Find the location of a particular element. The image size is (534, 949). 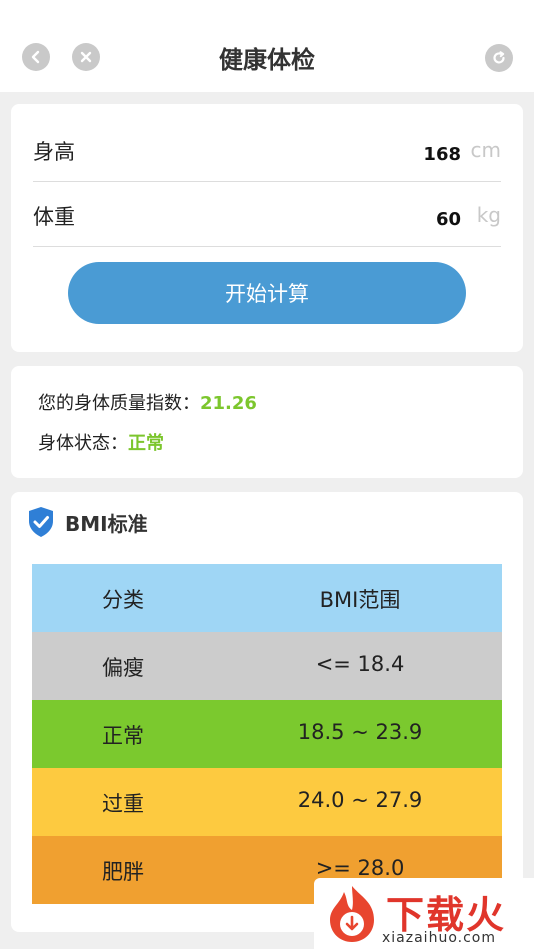

weight-label: 体重 is located at coordinates (54, 217).